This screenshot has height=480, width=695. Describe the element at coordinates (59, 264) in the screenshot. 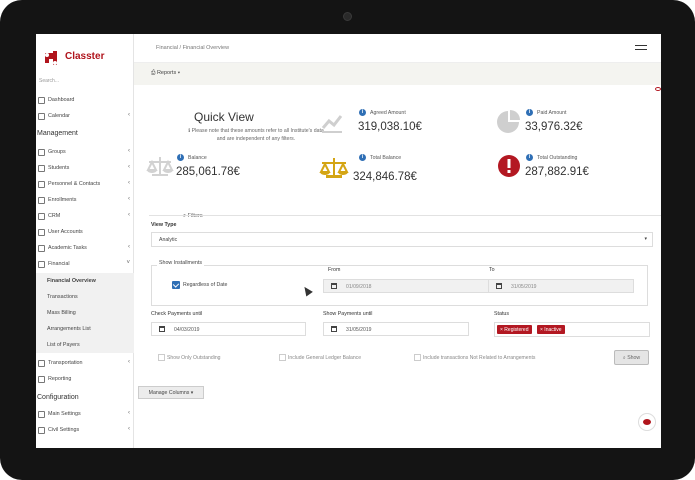

I see `sidebar-item-label: Financial` at that location.